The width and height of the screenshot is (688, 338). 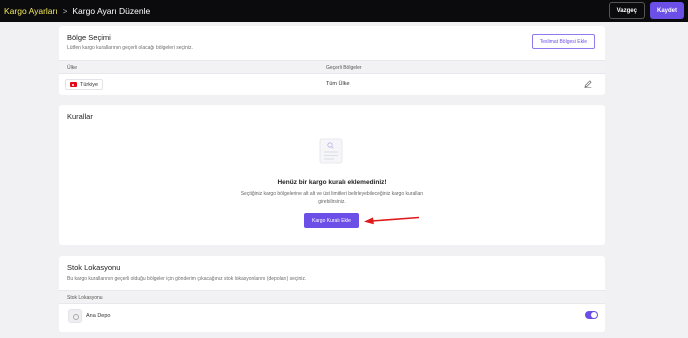 What do you see at coordinates (75, 316) in the screenshot?
I see `warehouse-icon` at bounding box center [75, 316].